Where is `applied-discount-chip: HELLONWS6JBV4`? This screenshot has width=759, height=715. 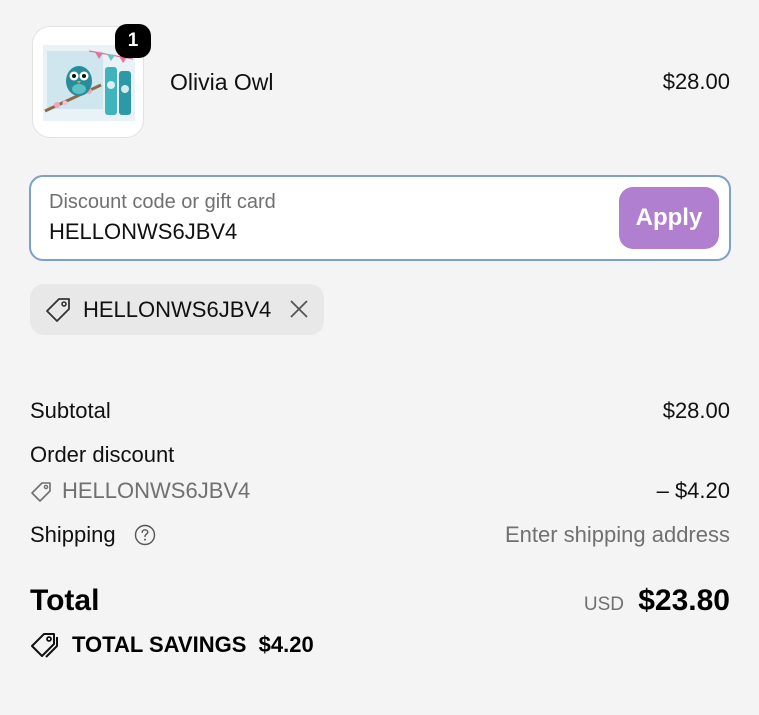 applied-discount-chip: HELLONWS6JBV4 is located at coordinates (177, 309).